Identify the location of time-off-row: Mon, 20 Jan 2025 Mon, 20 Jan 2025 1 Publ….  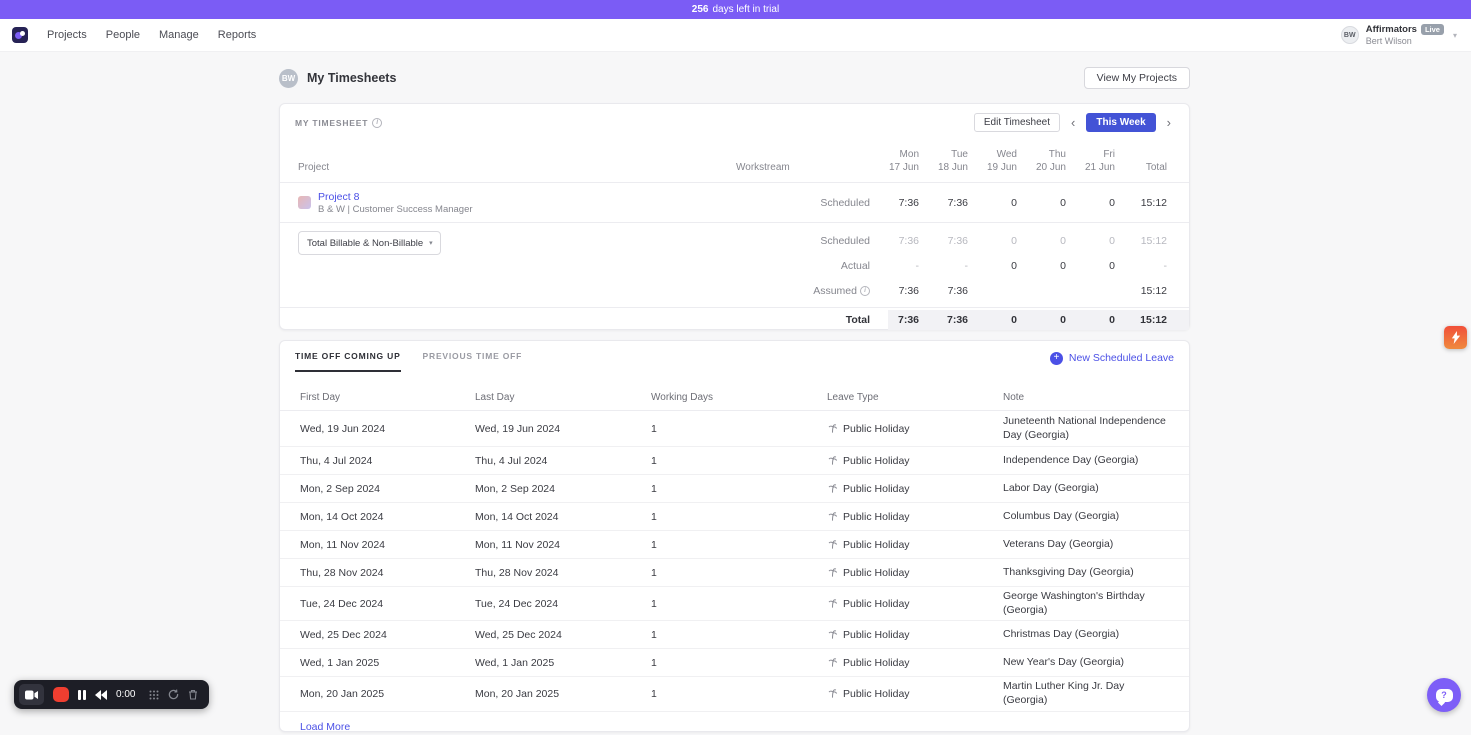
(734, 694).